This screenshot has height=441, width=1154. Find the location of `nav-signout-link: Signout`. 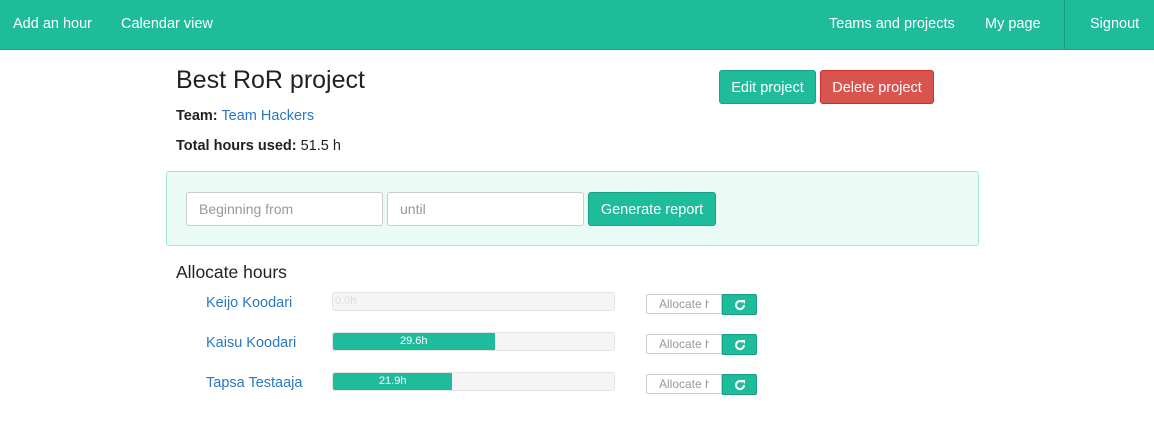

nav-signout-link: Signout is located at coordinates (1114, 24).